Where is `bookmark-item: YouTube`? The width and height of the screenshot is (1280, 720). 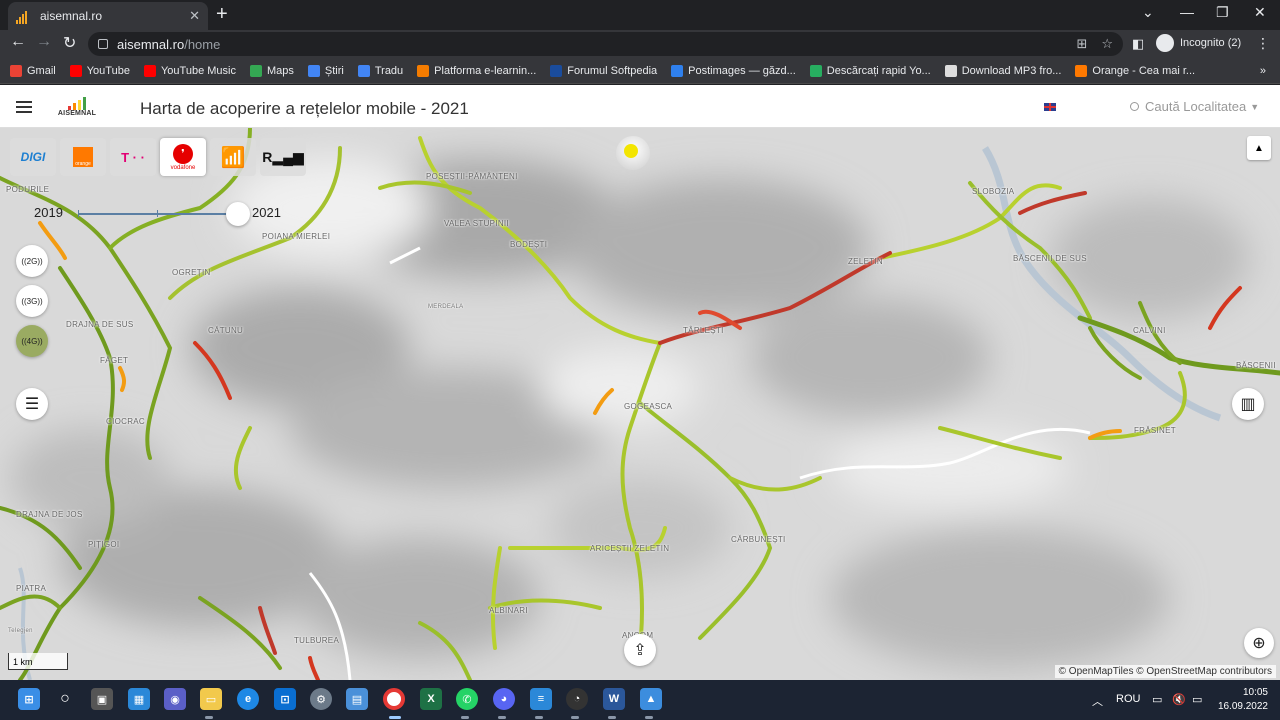
bookmark-item: YouTube is located at coordinates (99, 70).